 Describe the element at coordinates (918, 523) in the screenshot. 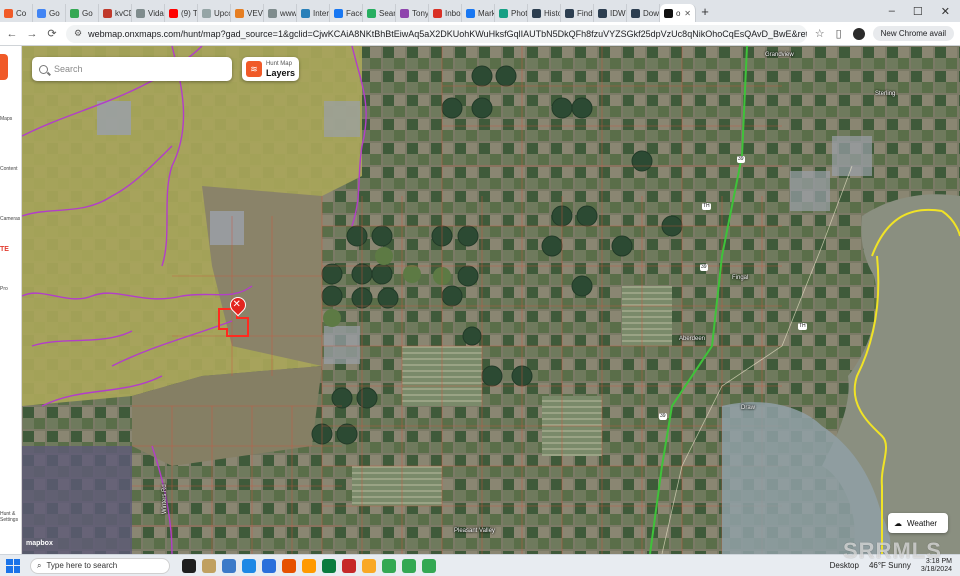

I see `weather-button: ☁ Weather` at that location.